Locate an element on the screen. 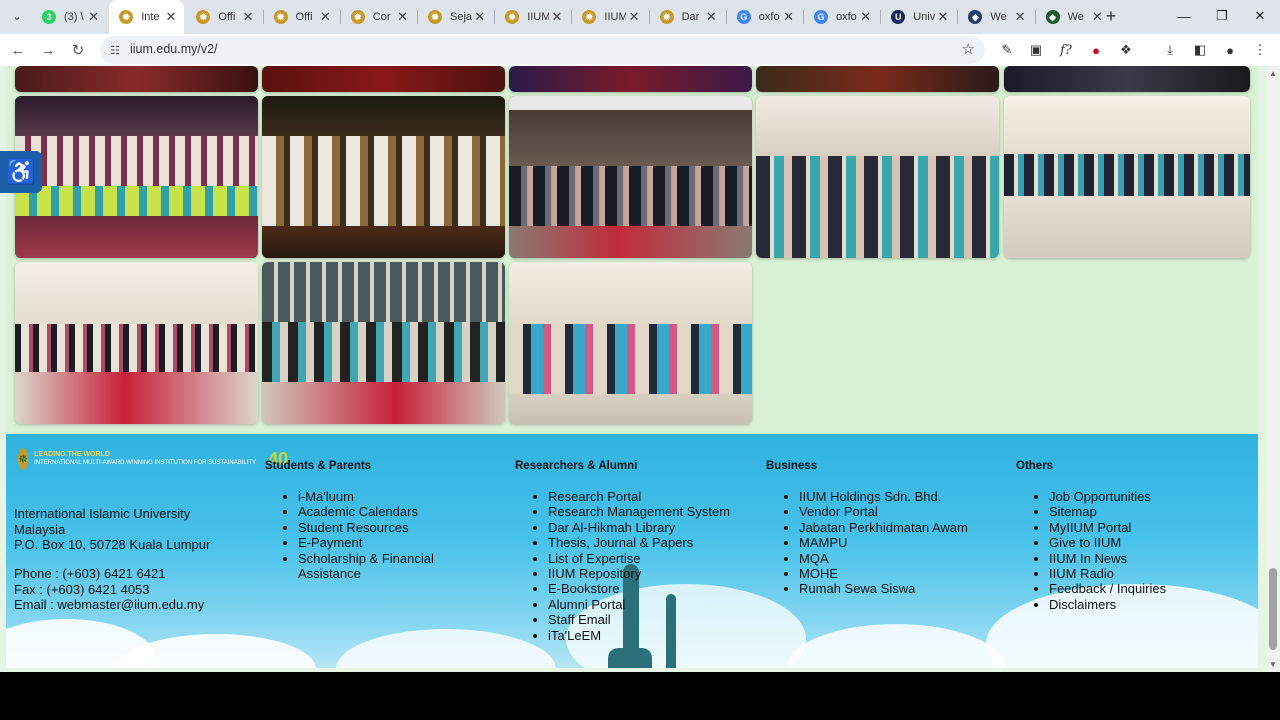 This screenshot has height=720, width=1280. browser-tab: ✹ Inte ✕ is located at coordinates (147, 17).